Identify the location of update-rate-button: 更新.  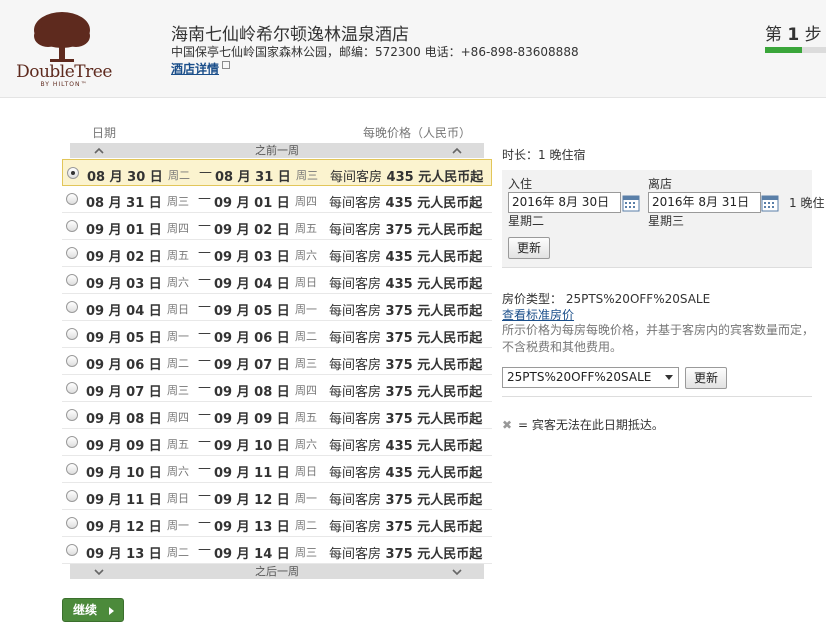
(706, 378).